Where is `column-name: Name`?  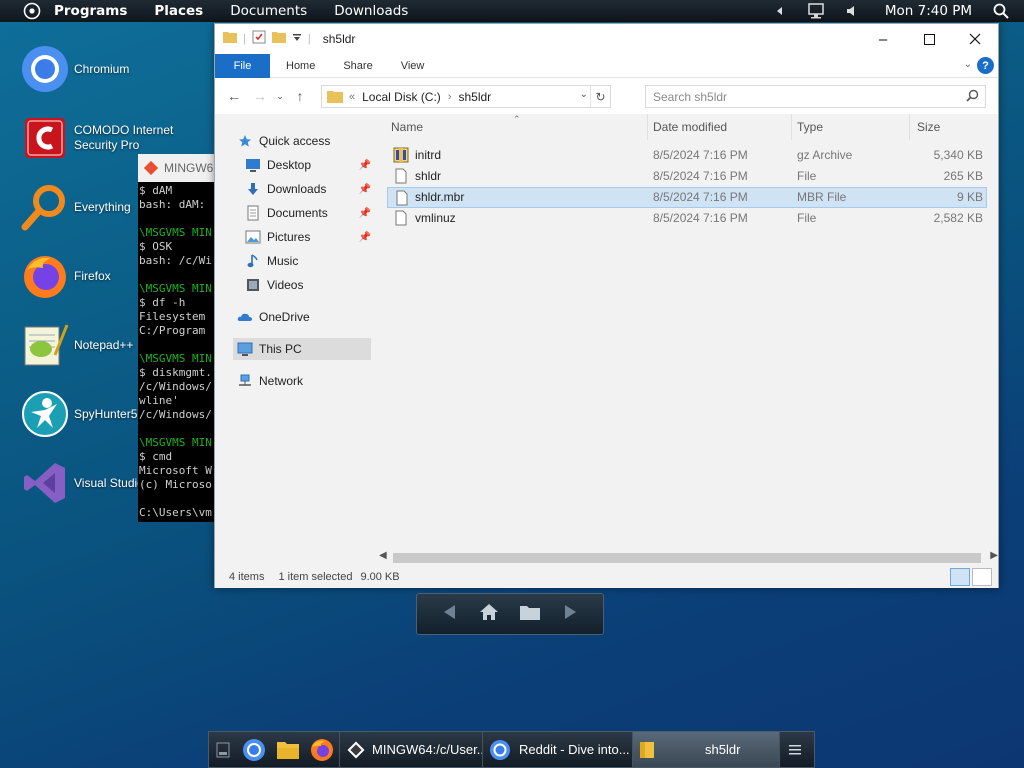 column-name: Name is located at coordinates (407, 127).